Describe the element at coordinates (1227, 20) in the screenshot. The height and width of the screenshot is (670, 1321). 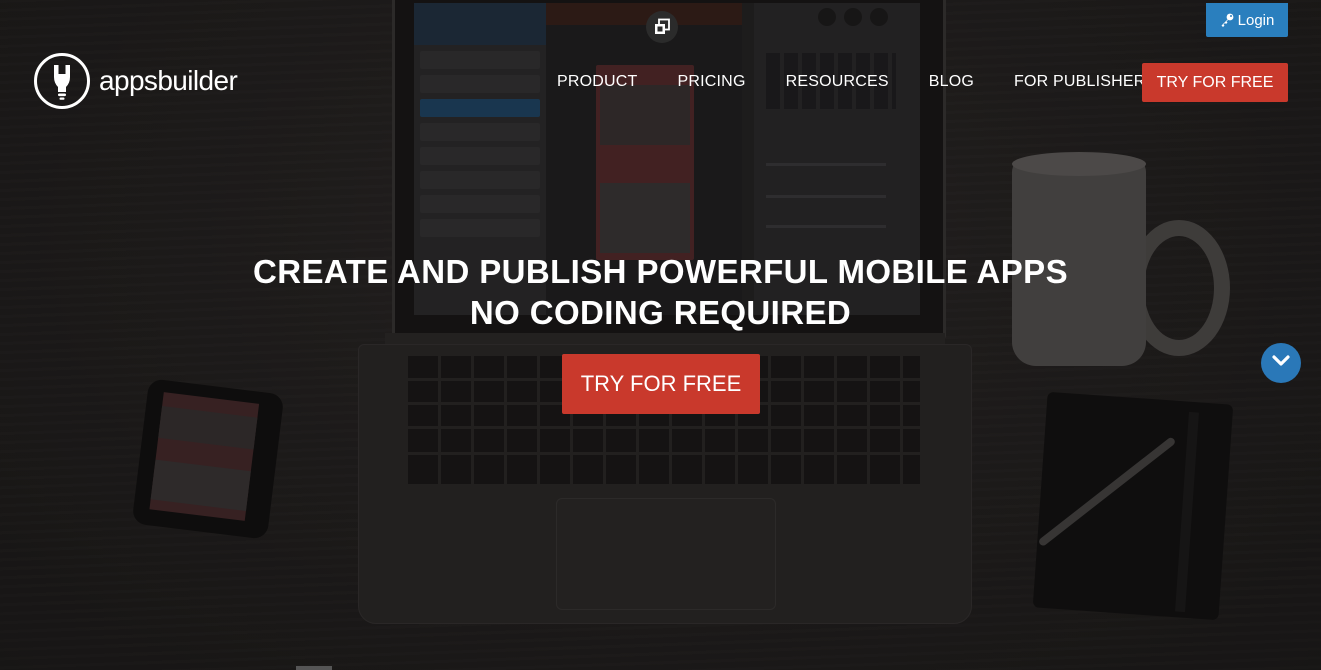
I see `key-icon` at that location.